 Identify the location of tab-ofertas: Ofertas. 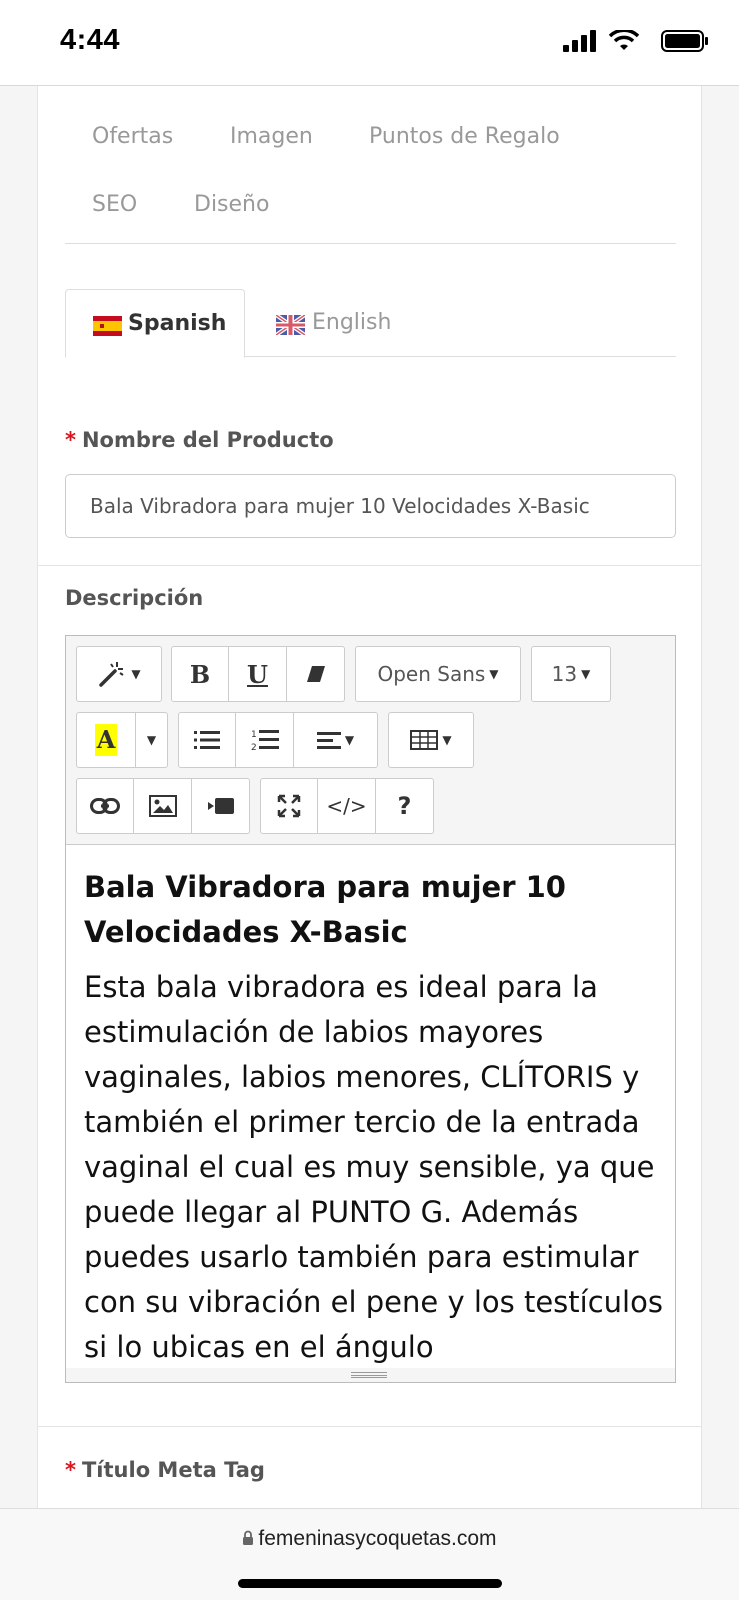
(132, 136).